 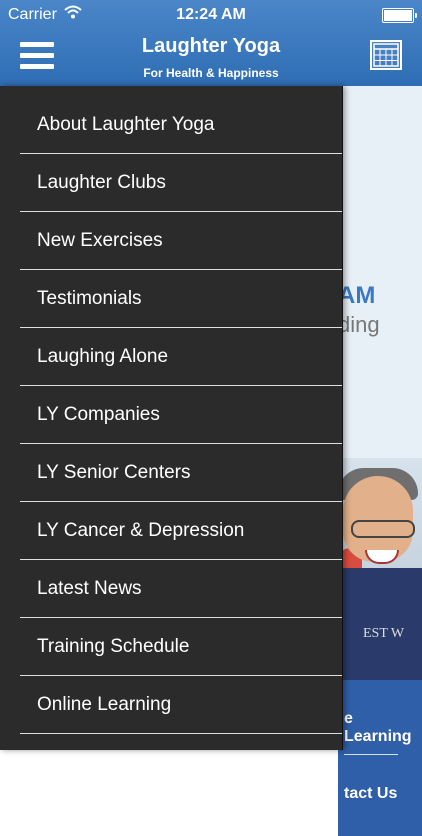 I want to click on calendar-grid-icon, so click(x=386, y=55).